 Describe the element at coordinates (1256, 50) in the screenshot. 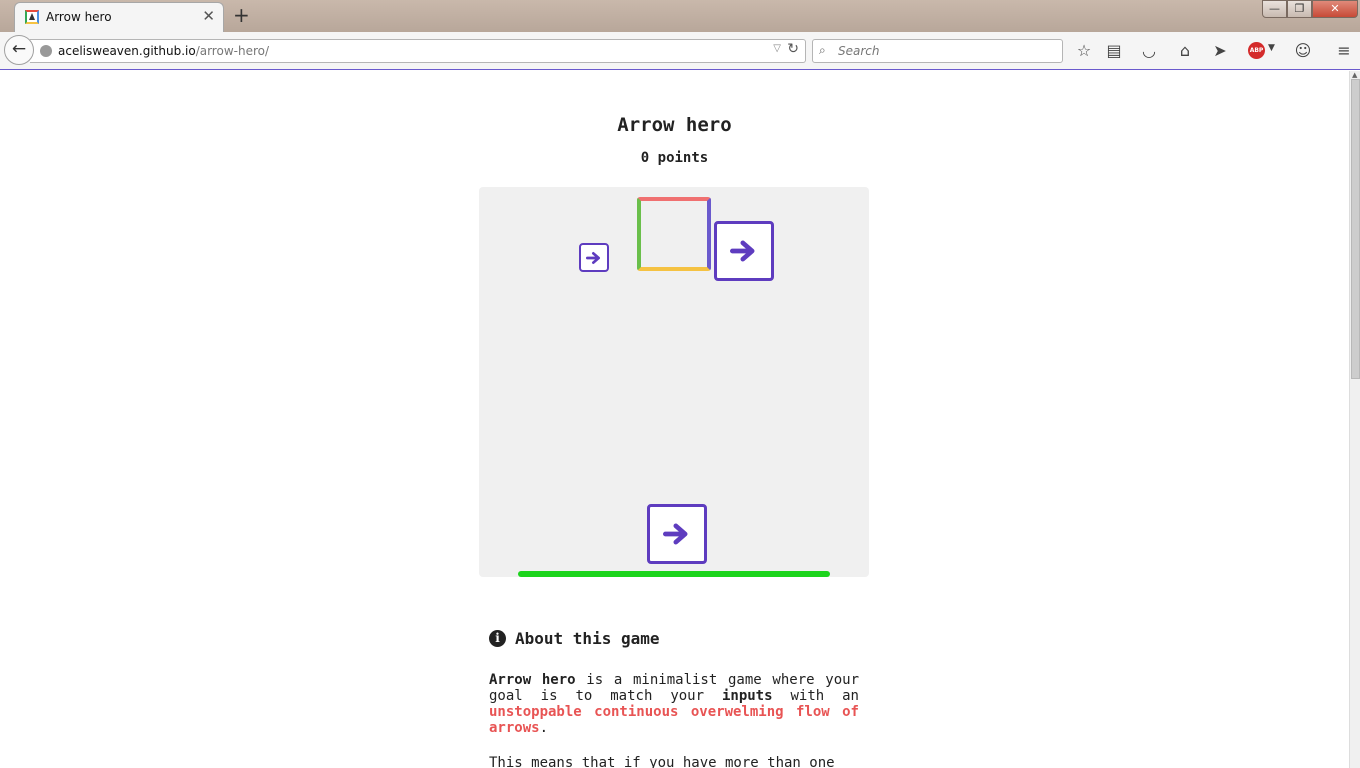

I see `adblock-plus-icon: ABP` at that location.